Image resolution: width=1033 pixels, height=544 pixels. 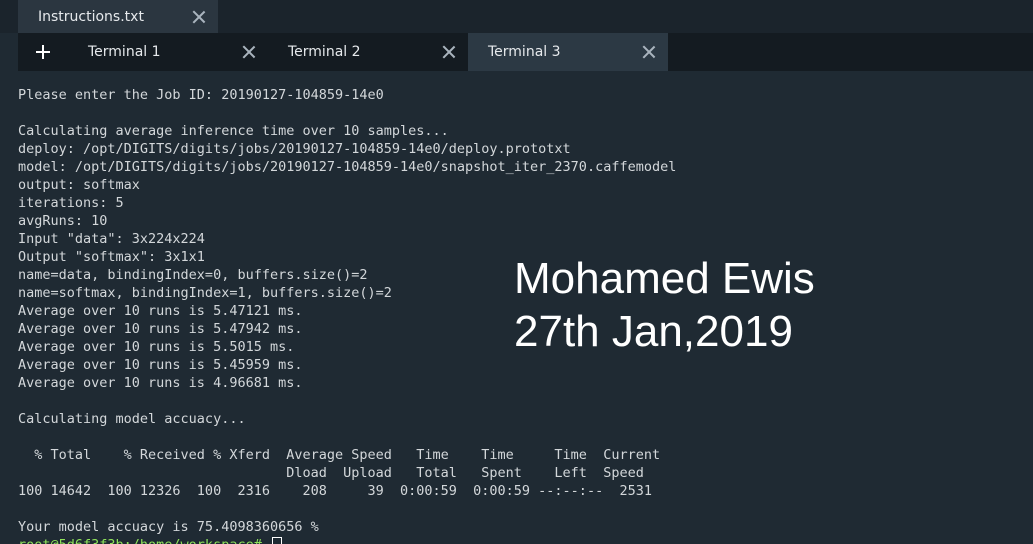 I want to click on file-tab-bar: Instructions.txt, so click(x=516, y=16).